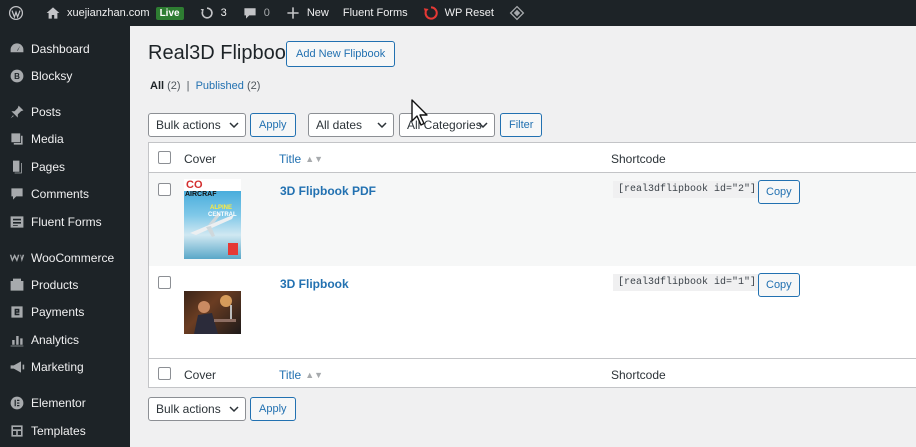 This screenshot has width=916, height=447. Describe the element at coordinates (17, 49) in the screenshot. I see `dashboard-icon` at that location.